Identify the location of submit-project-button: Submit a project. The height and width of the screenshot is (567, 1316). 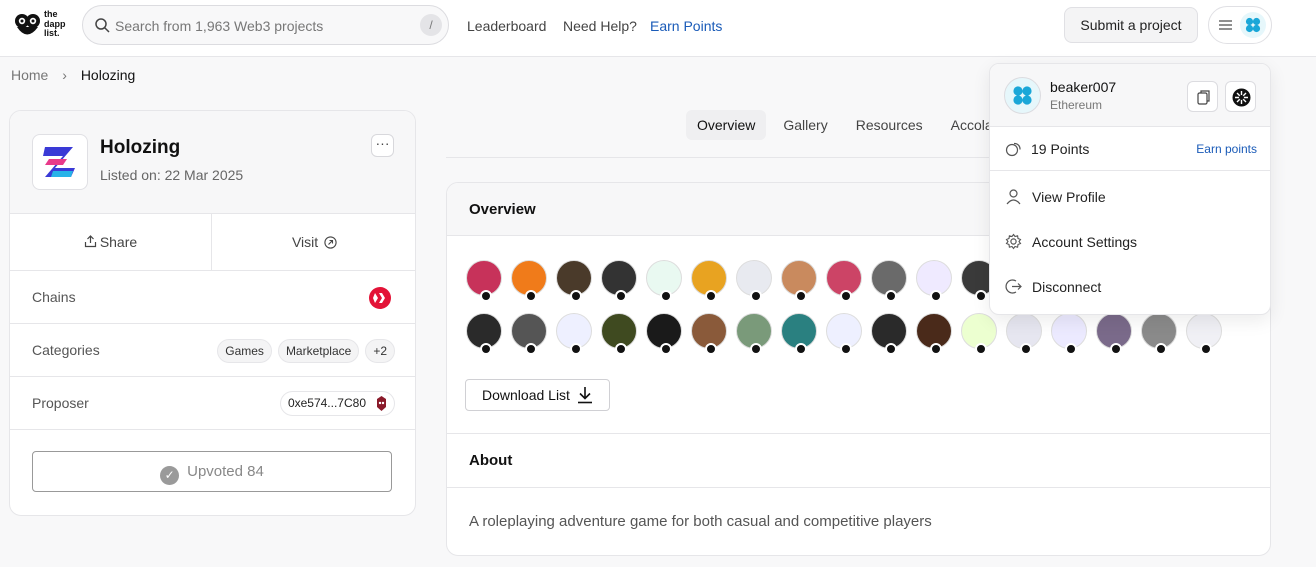
(1131, 25).